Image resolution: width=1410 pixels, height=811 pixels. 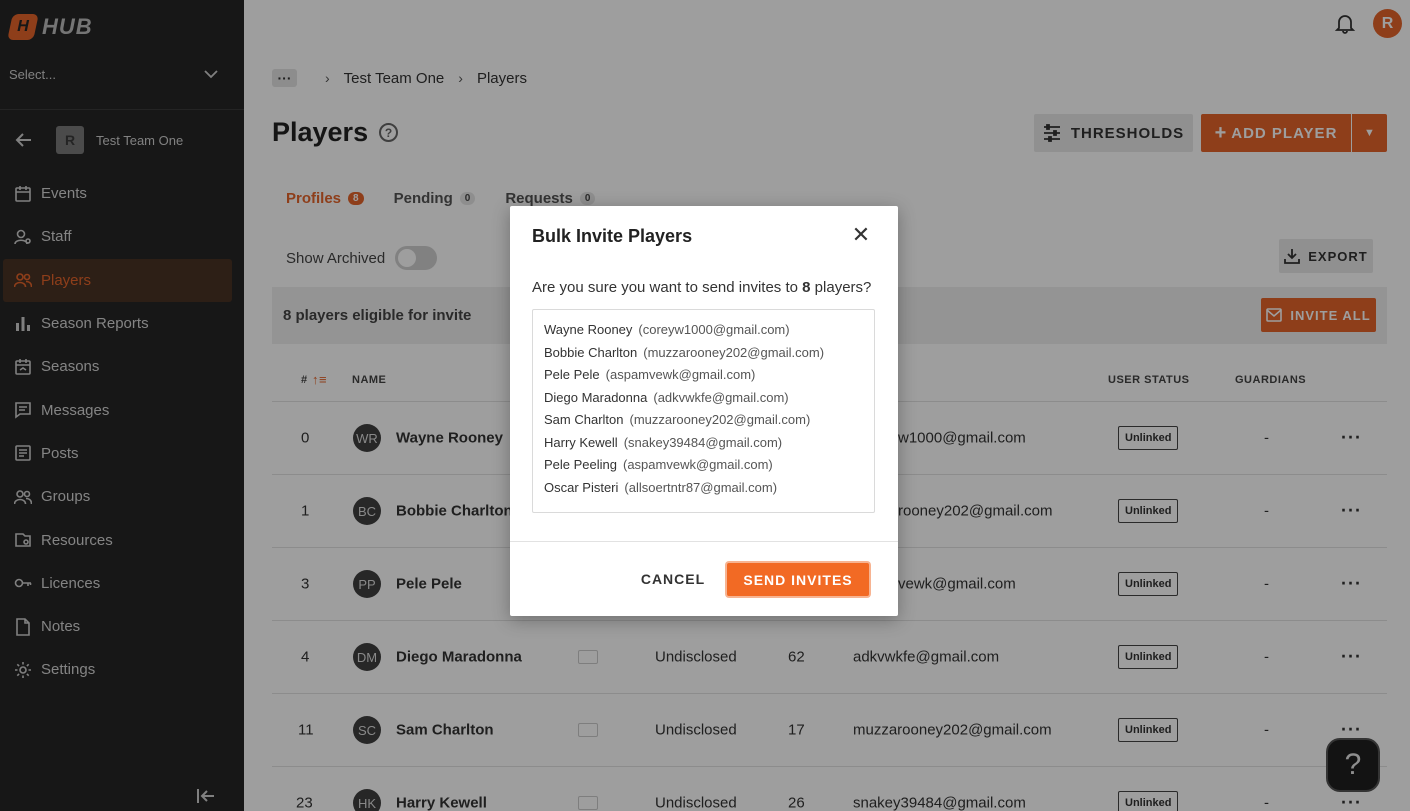 I want to click on list-item: Pele Peeling (aspamvewk@gmail.com), so click(x=703, y=466).